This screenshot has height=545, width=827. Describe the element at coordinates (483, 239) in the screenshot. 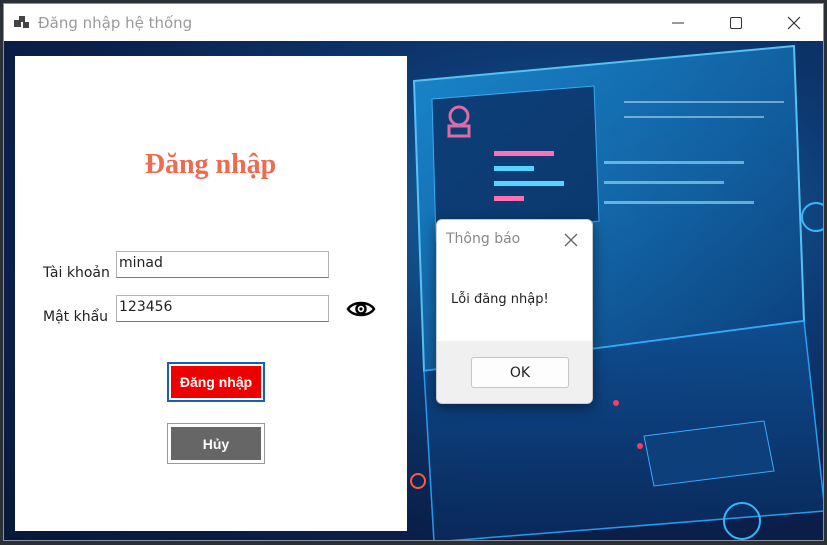

I see `dialog-title: Thông báo` at that location.